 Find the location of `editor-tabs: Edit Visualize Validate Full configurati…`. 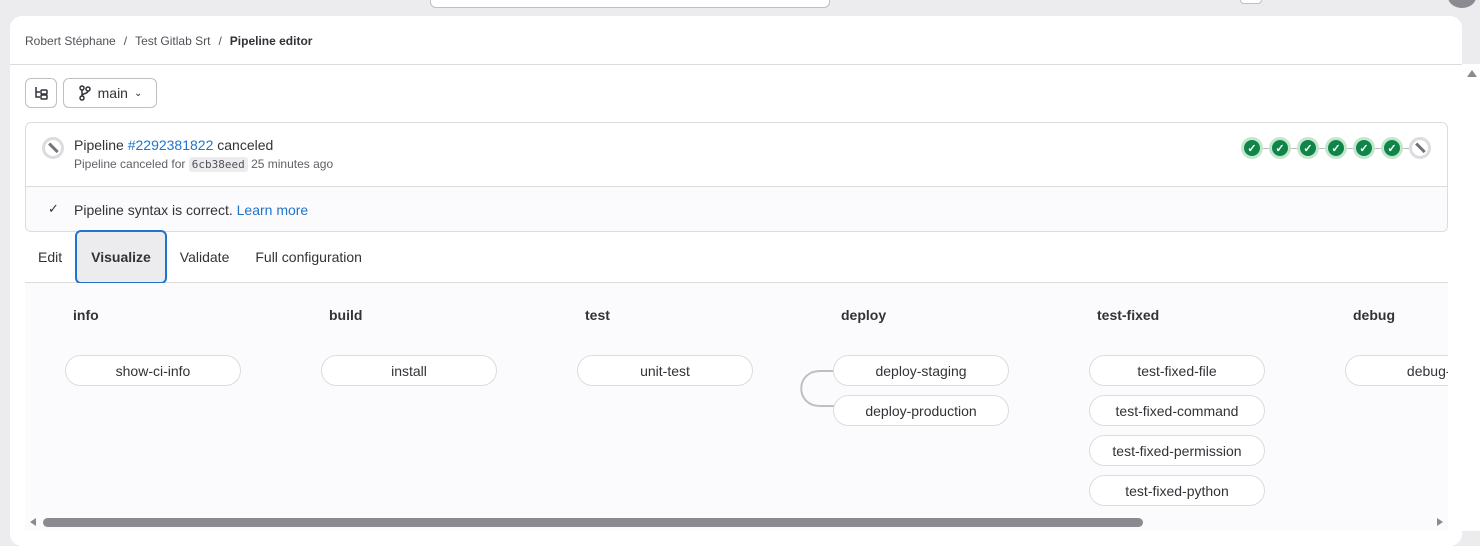

editor-tabs: Edit Visualize Validate Full configurati… is located at coordinates (736, 257).